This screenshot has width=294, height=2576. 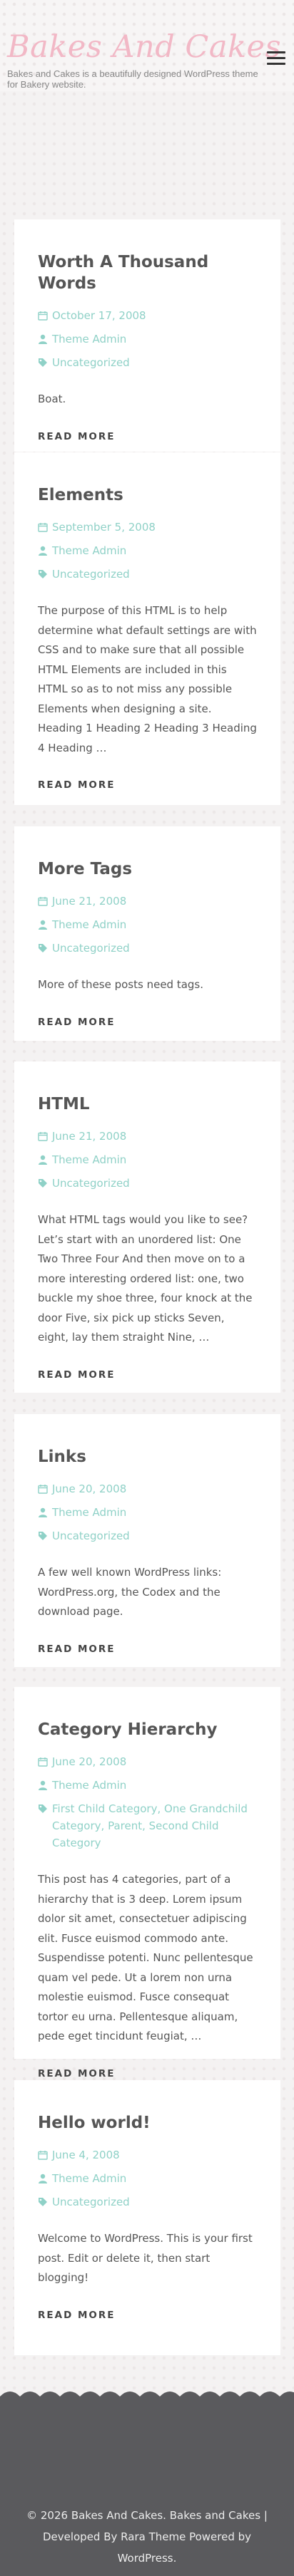 I want to click on footer-site-link: Bakes and Cakes, so click(x=215, y=2515).